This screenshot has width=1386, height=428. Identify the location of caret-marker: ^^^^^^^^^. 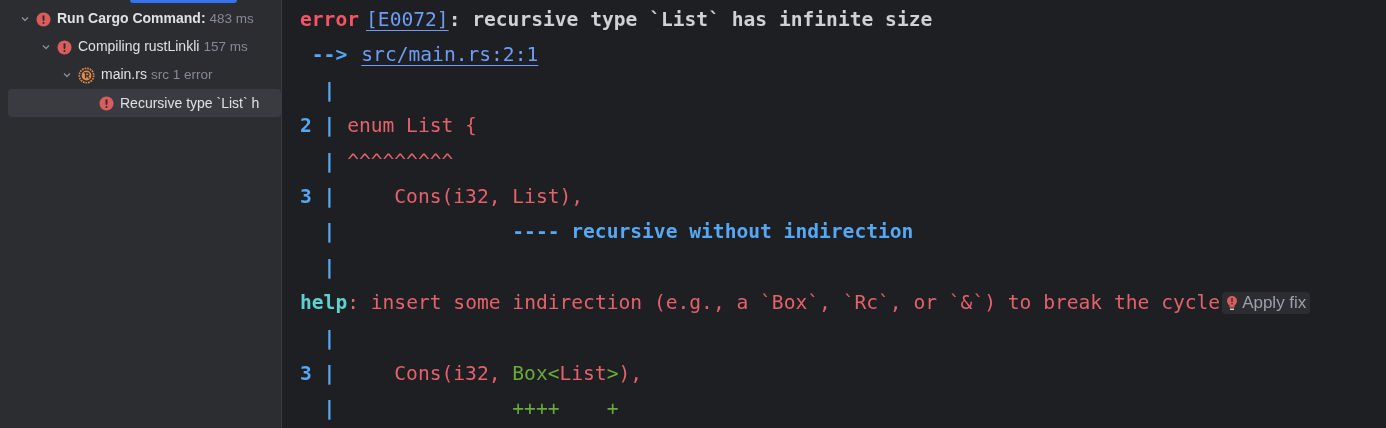
(400, 161).